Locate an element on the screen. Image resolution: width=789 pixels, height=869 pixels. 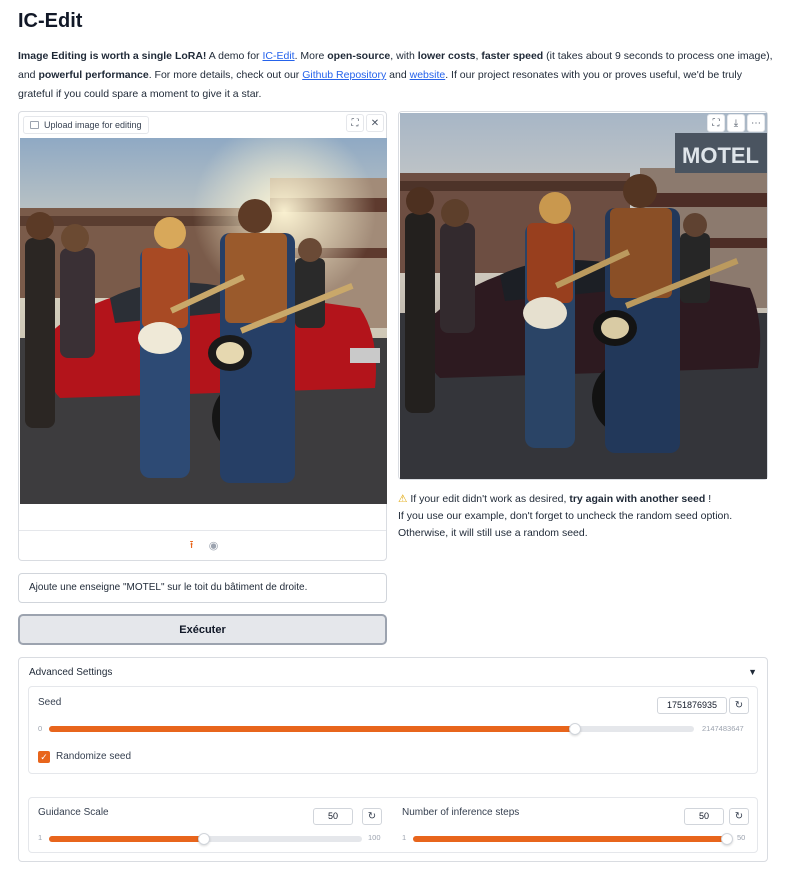
warning-icon: ⚠ is located at coordinates (403, 499).